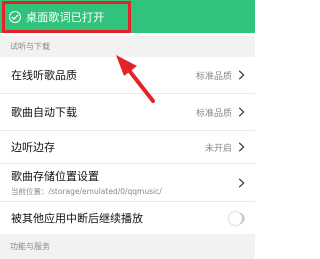 Image resolution: width=320 pixels, height=259 pixels. Describe the element at coordinates (127, 75) in the screenshot. I see `row-online-quality: 在线听歌品质 标准品质` at that location.